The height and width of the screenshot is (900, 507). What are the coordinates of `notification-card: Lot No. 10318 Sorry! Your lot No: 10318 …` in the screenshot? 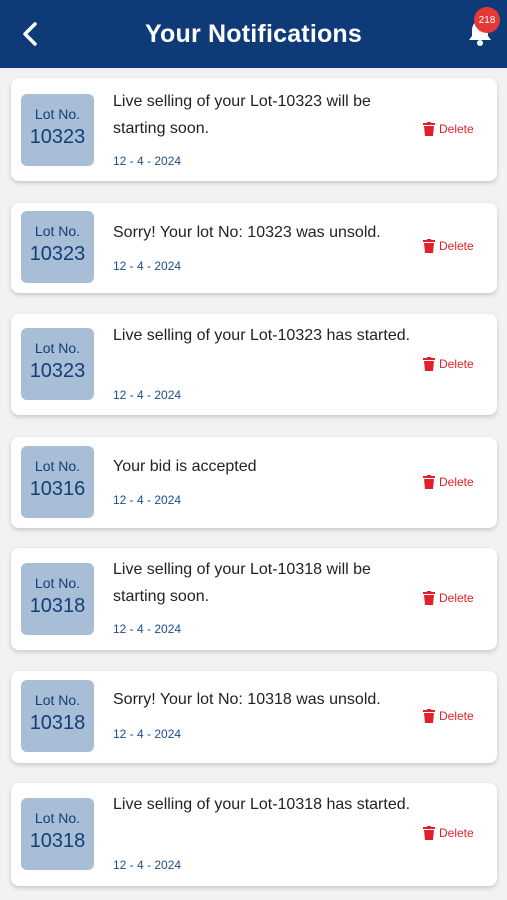 It's located at (254, 717).